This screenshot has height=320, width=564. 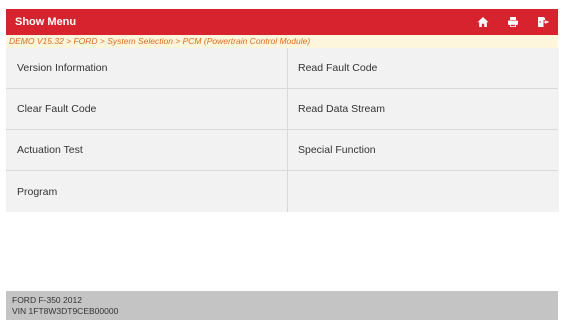 I want to click on menu-item-actuation-test: Actuation Test, so click(x=146, y=150).